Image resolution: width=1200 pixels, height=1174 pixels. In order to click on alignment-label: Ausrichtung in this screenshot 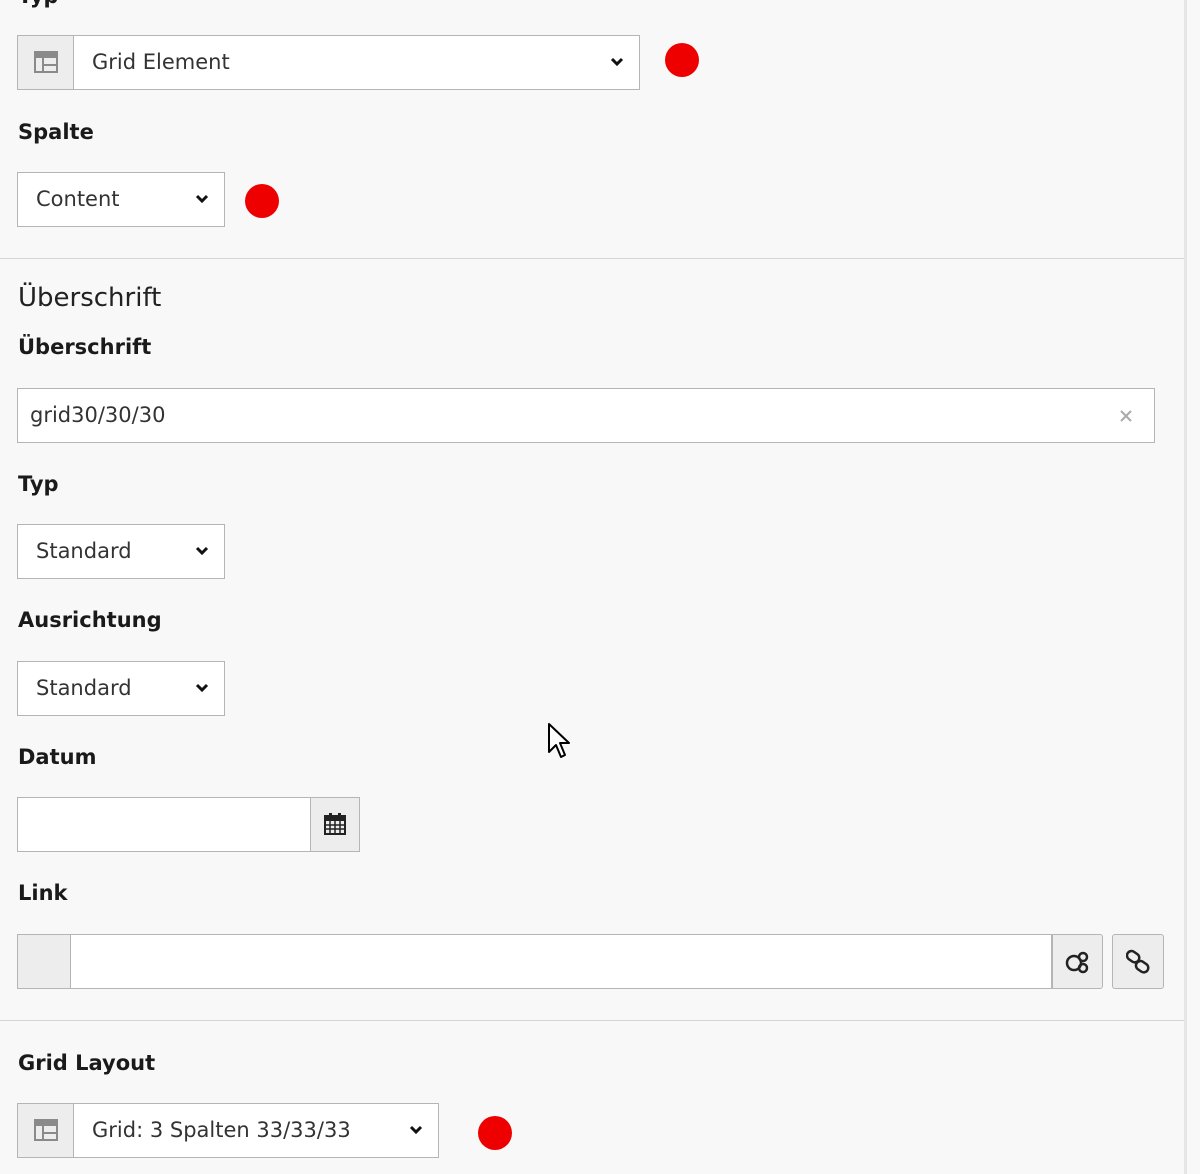, I will do `click(90, 620)`.